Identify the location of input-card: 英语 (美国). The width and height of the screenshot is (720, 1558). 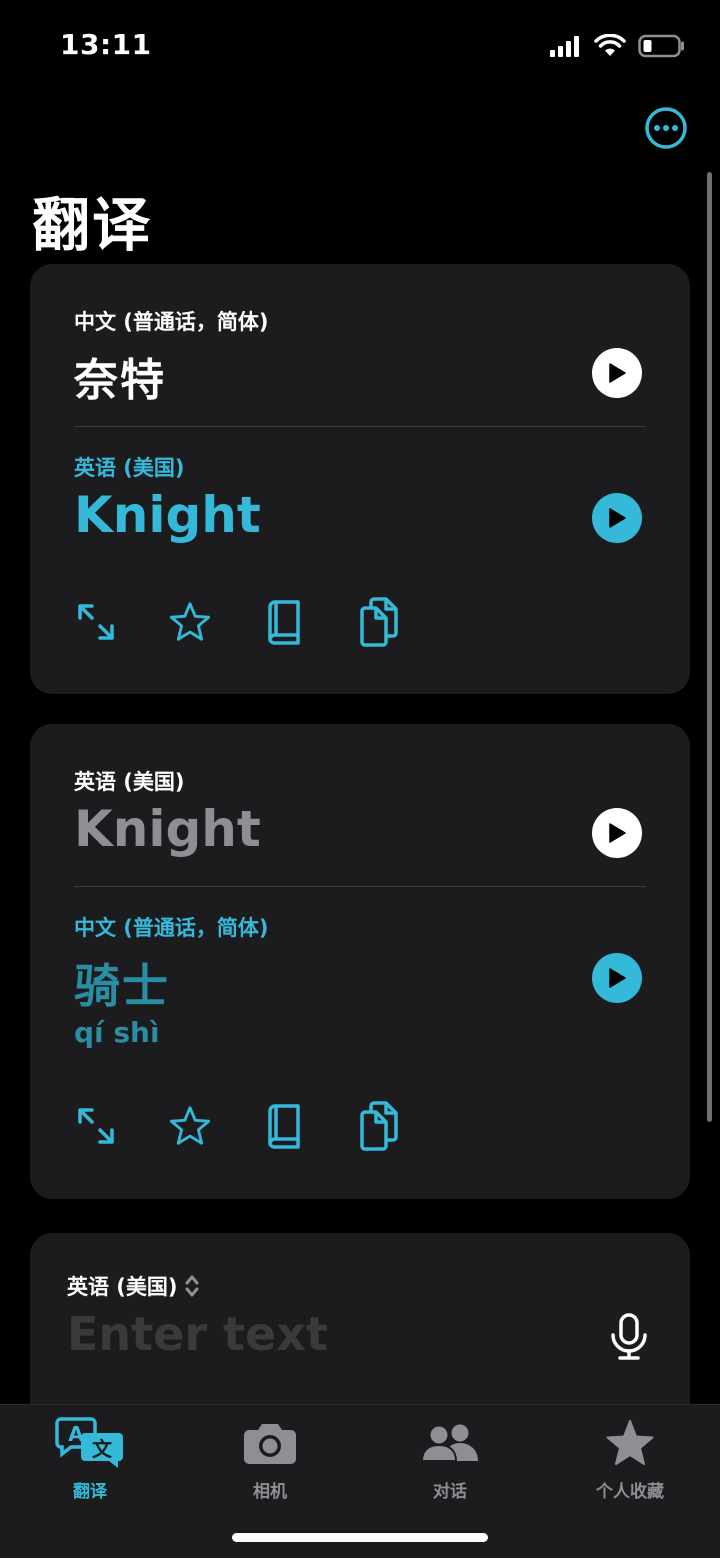
(360, 1333).